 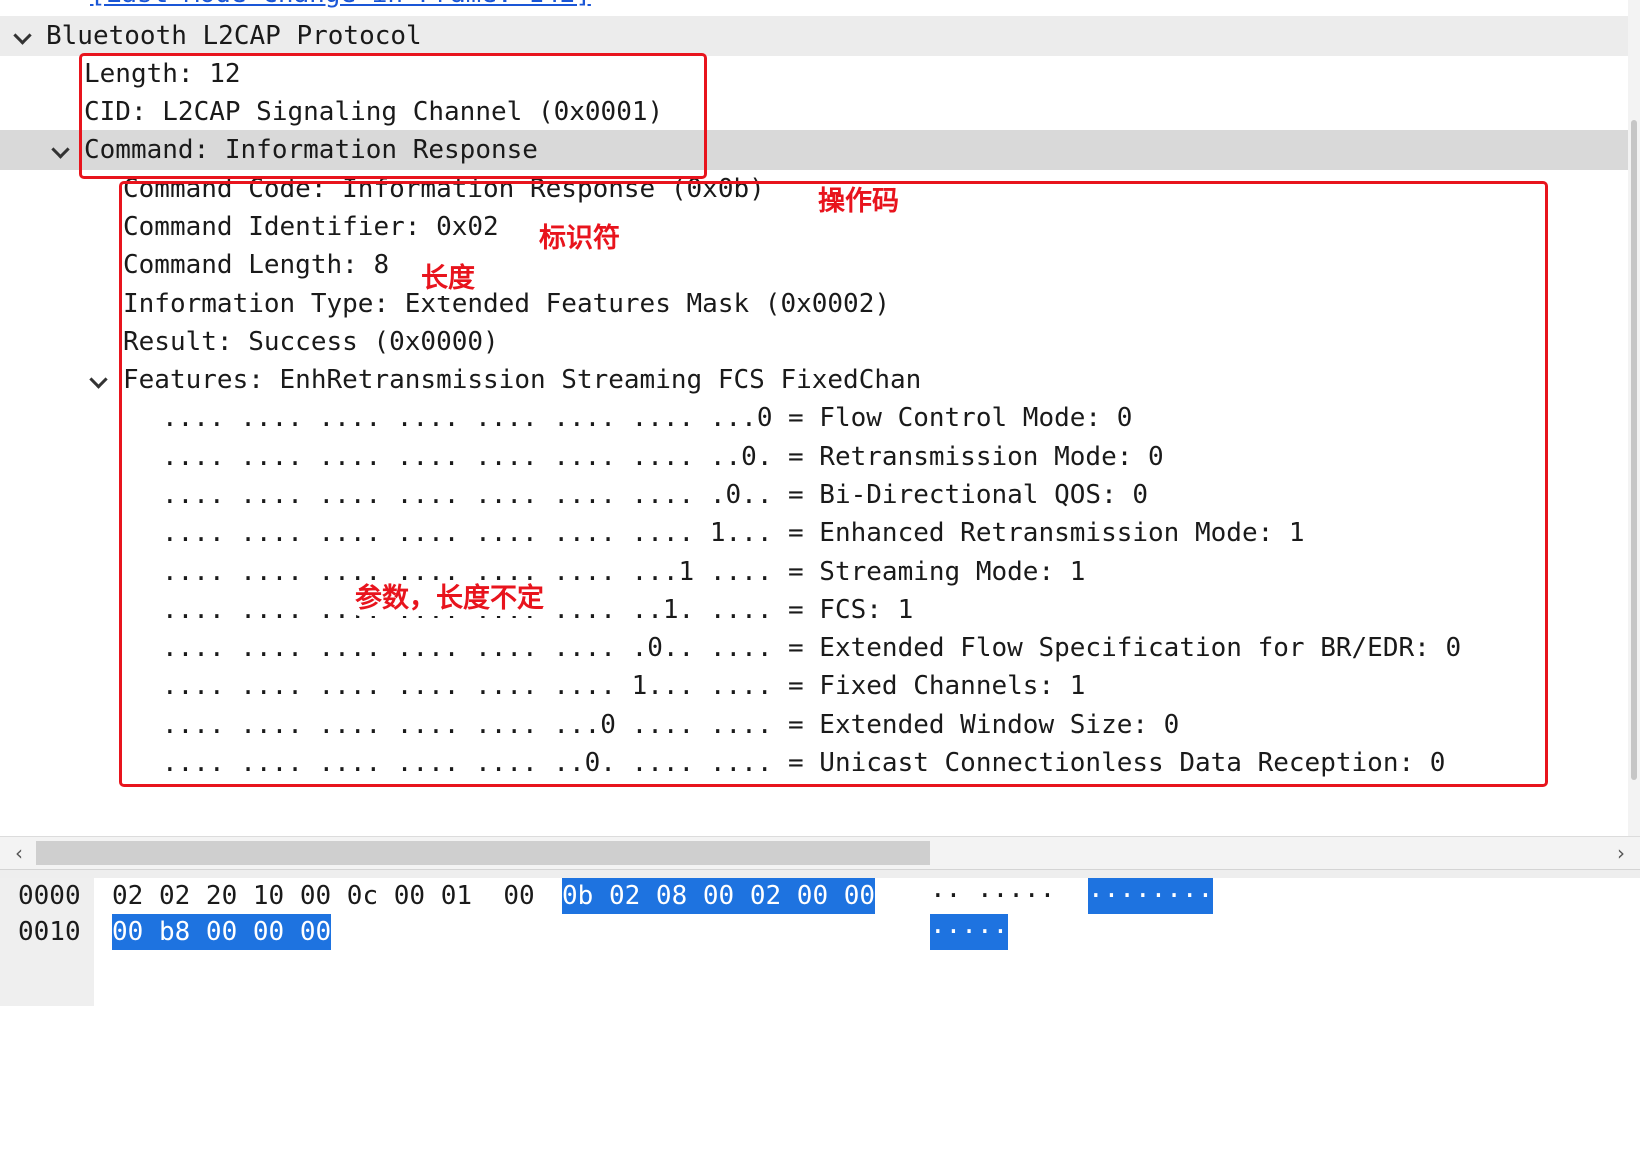 What do you see at coordinates (483, 853) in the screenshot?
I see `horizontal-scrollbar-thumb` at bounding box center [483, 853].